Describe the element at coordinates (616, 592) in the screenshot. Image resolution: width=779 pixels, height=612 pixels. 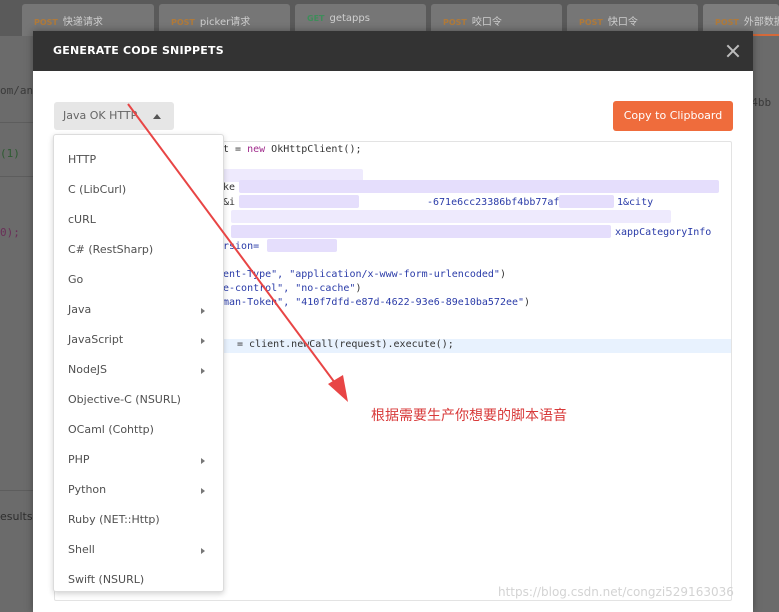
I see `watermark: https://blog.csdn.net/congzi529163036` at that location.